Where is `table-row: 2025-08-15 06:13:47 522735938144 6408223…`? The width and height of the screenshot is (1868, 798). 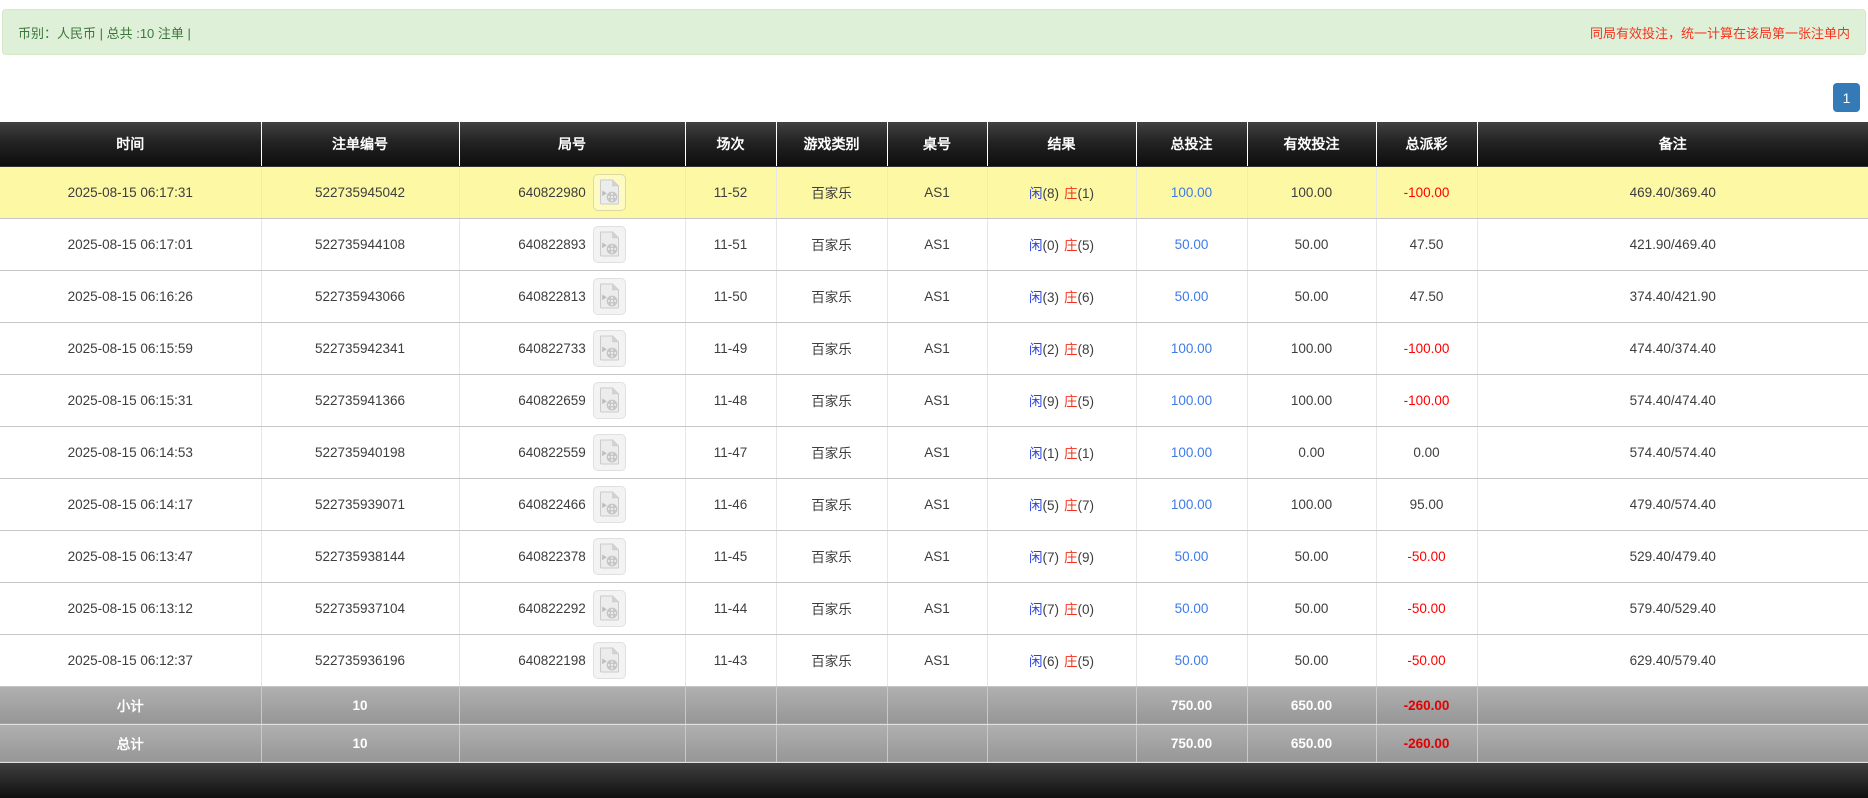 table-row: 2025-08-15 06:13:47 522735938144 6408223… is located at coordinates (934, 556).